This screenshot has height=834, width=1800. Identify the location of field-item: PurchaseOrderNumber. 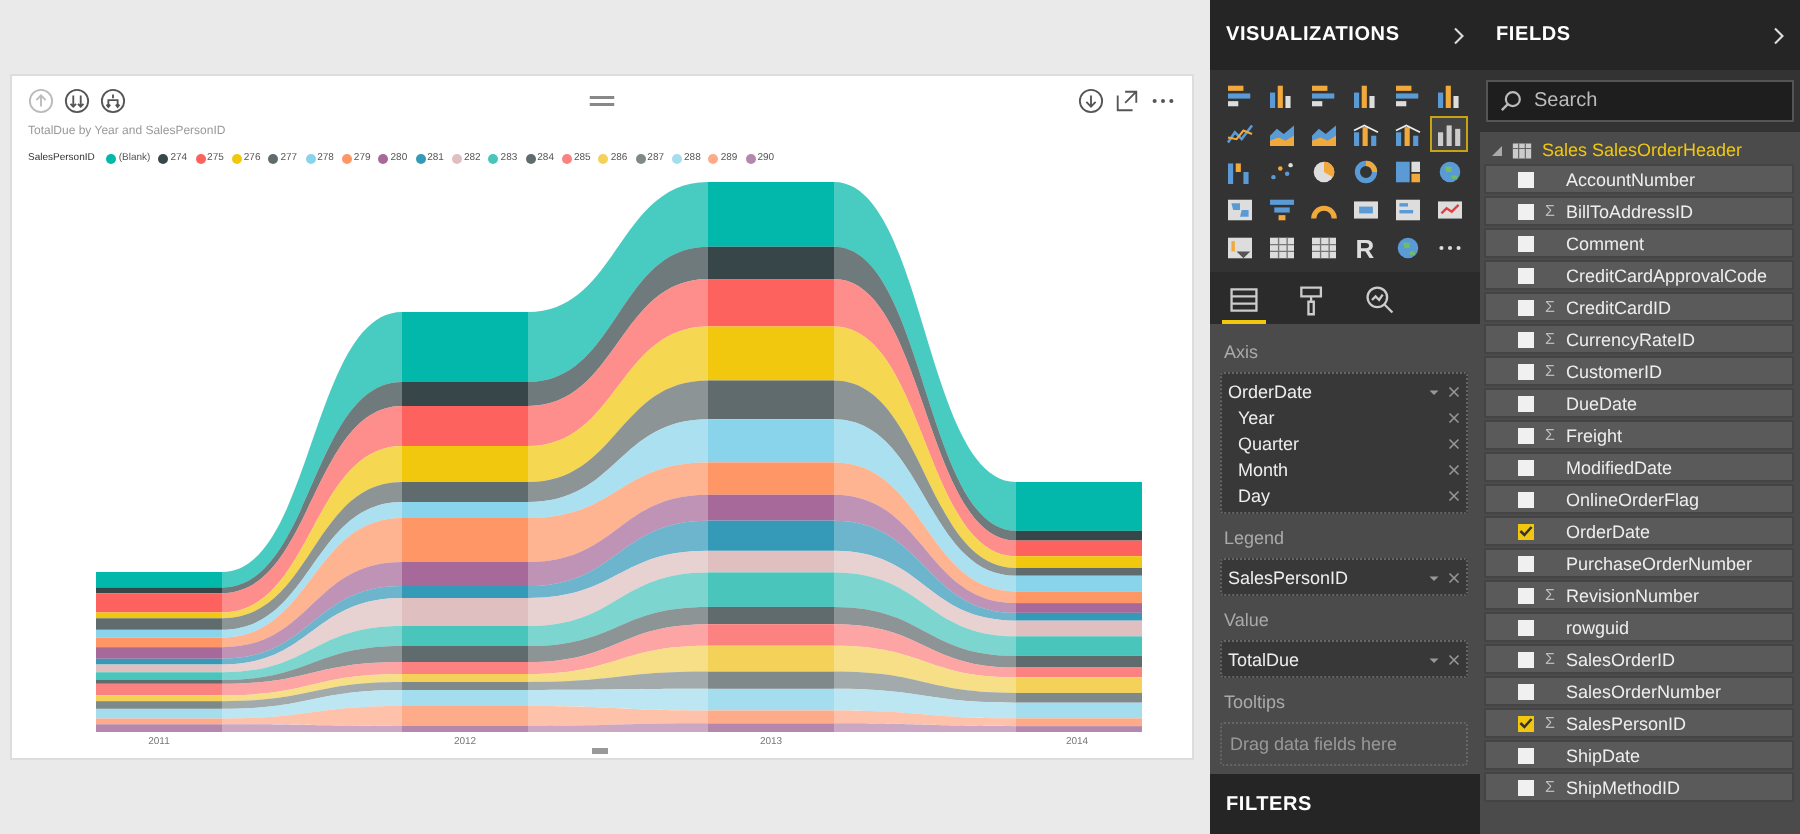
(1639, 563).